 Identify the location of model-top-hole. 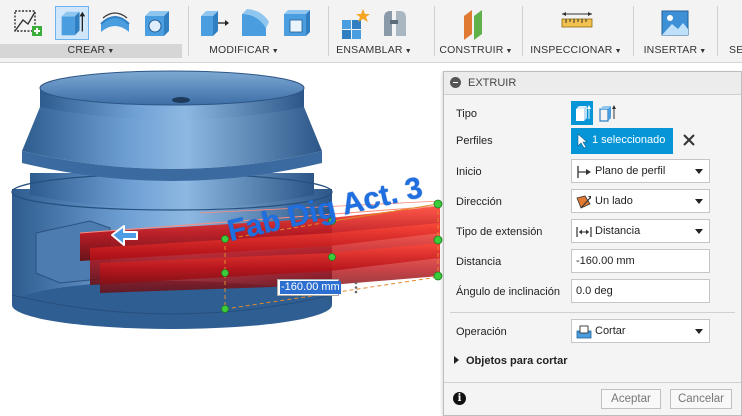
(181, 100).